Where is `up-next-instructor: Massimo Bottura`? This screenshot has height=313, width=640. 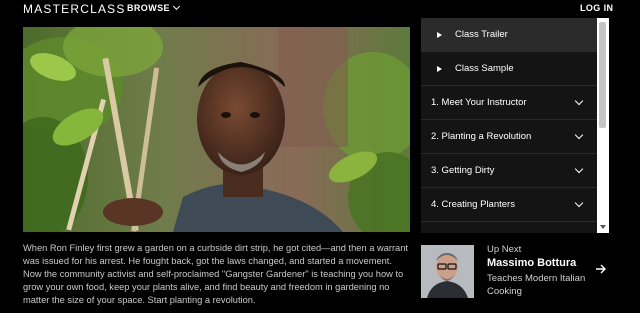 up-next-instructor: Massimo Bottura is located at coordinates (532, 263).